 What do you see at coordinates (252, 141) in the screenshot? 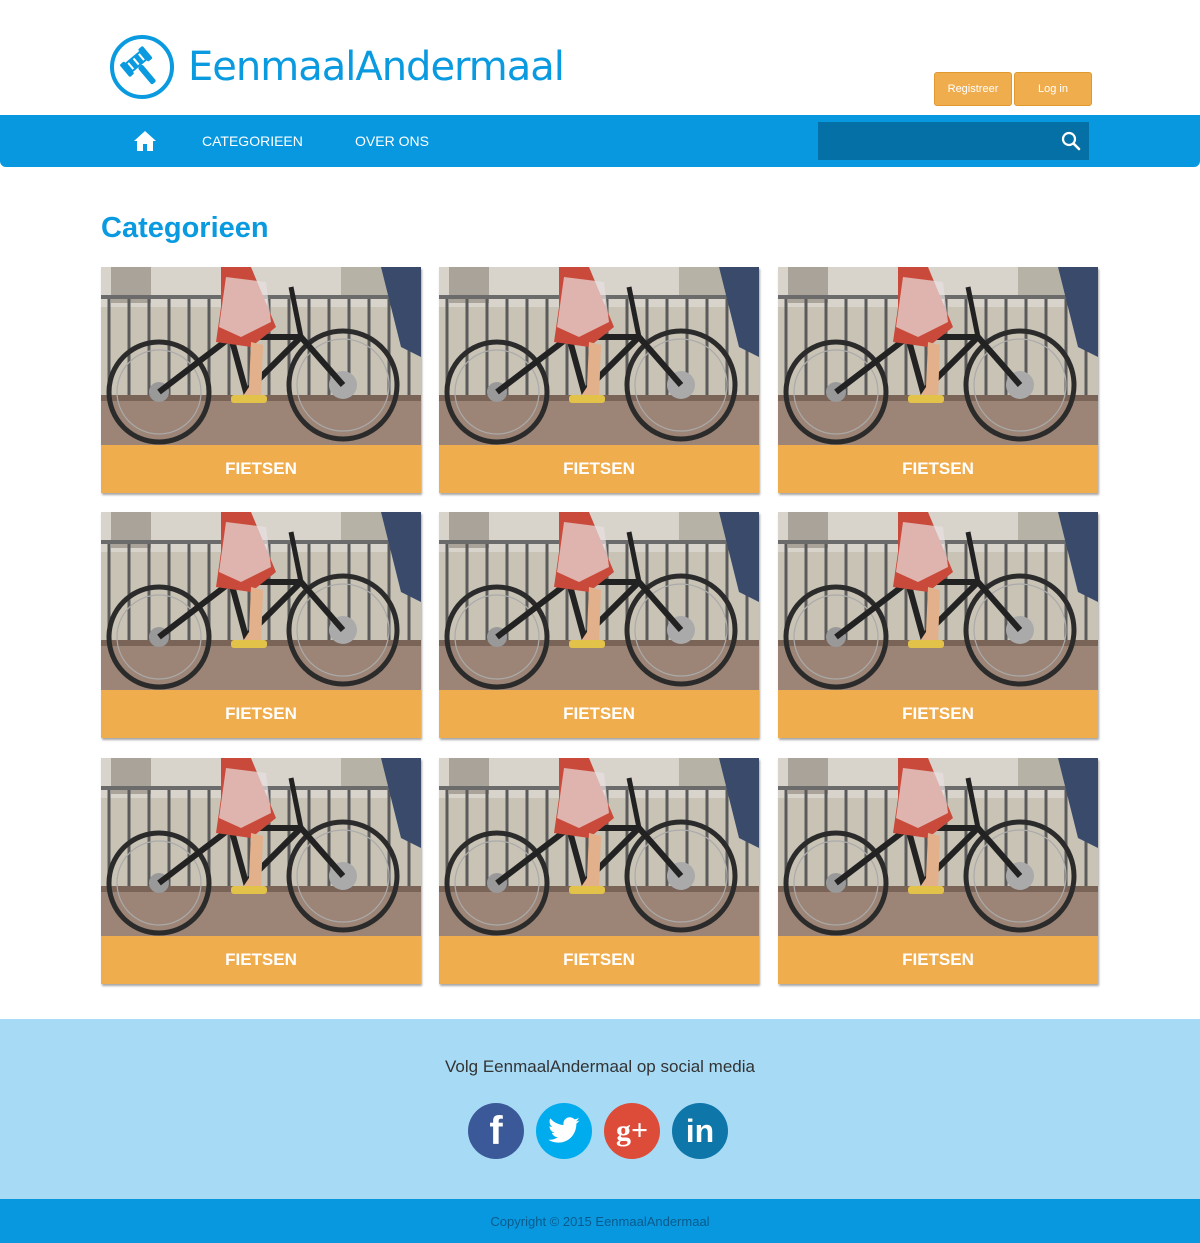
I see `nav-link-categorieen: CATEGORIEEN` at bounding box center [252, 141].